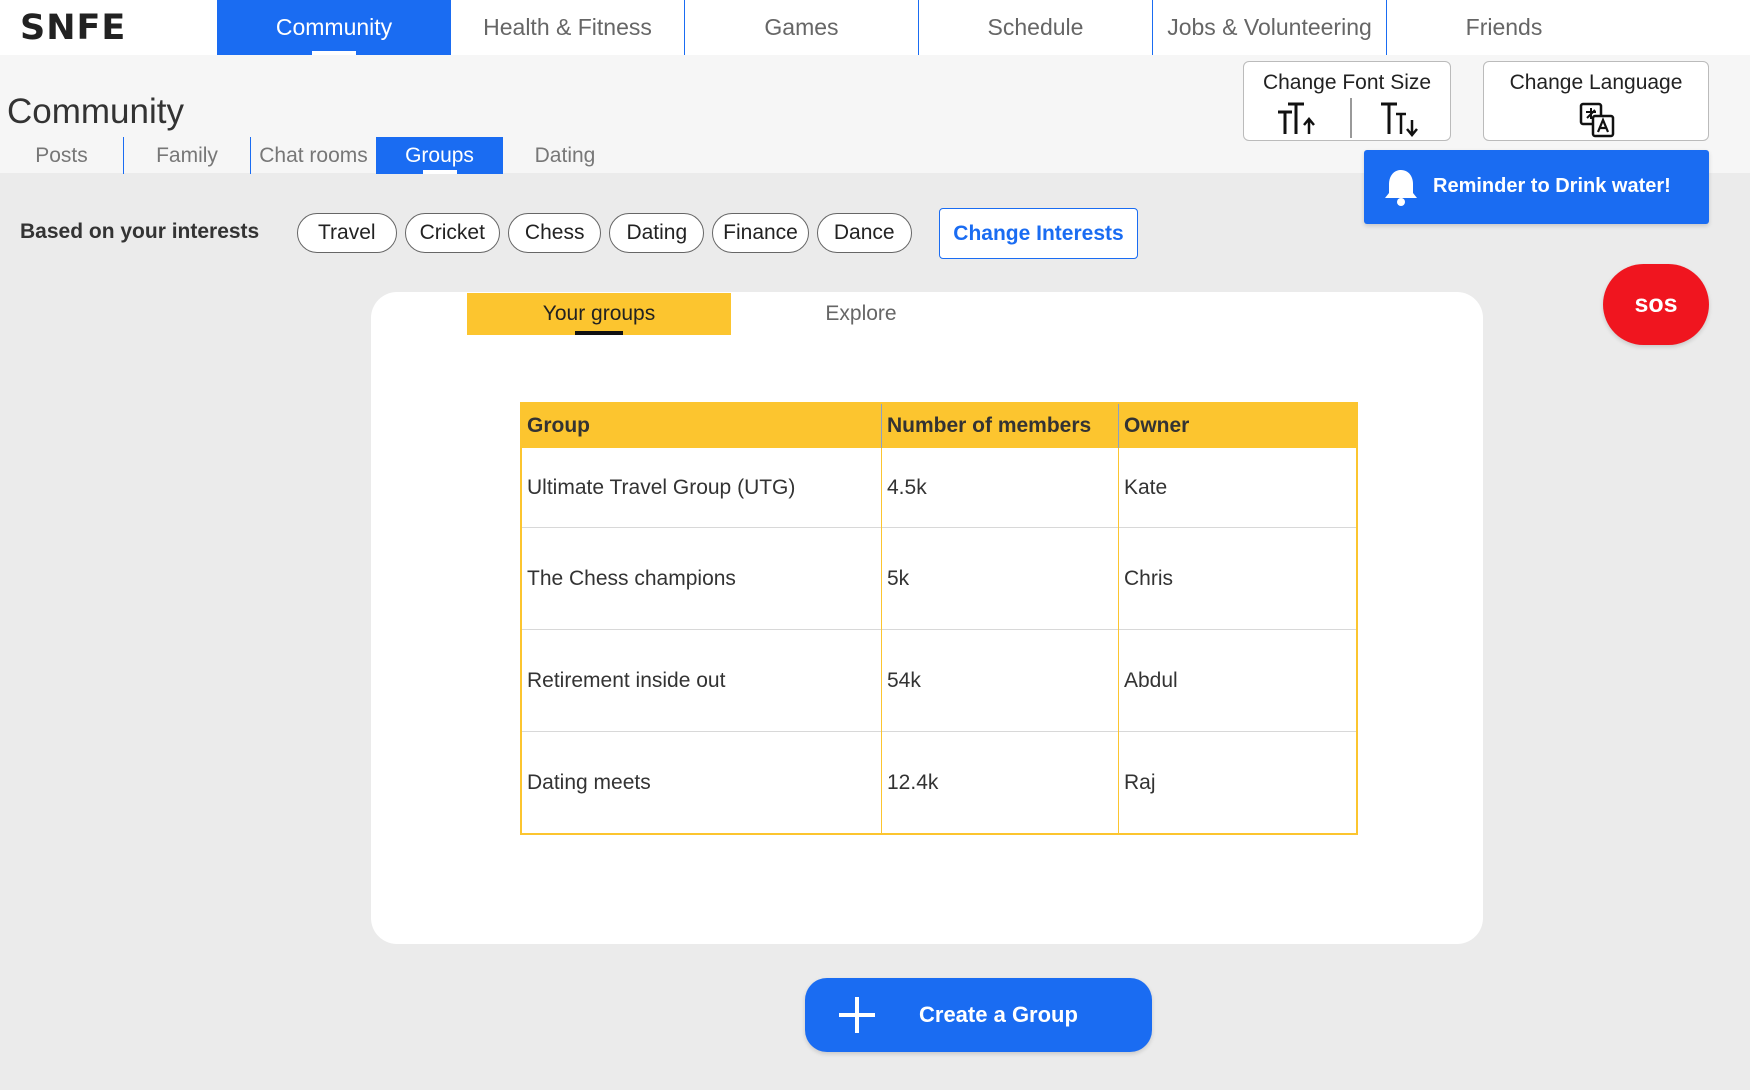 This screenshot has height=1090, width=1750. I want to click on members-cell: 5k, so click(1000, 578).